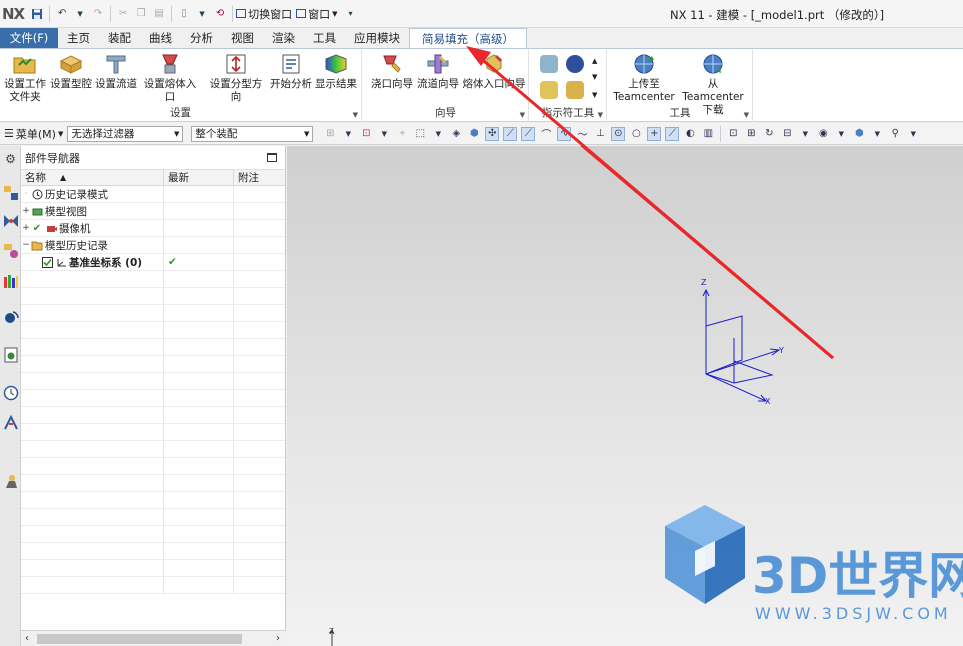 This screenshot has width=963, height=646. Describe the element at coordinates (330, 134) in the screenshot. I see `select-filter-icon: ⊞` at that location.